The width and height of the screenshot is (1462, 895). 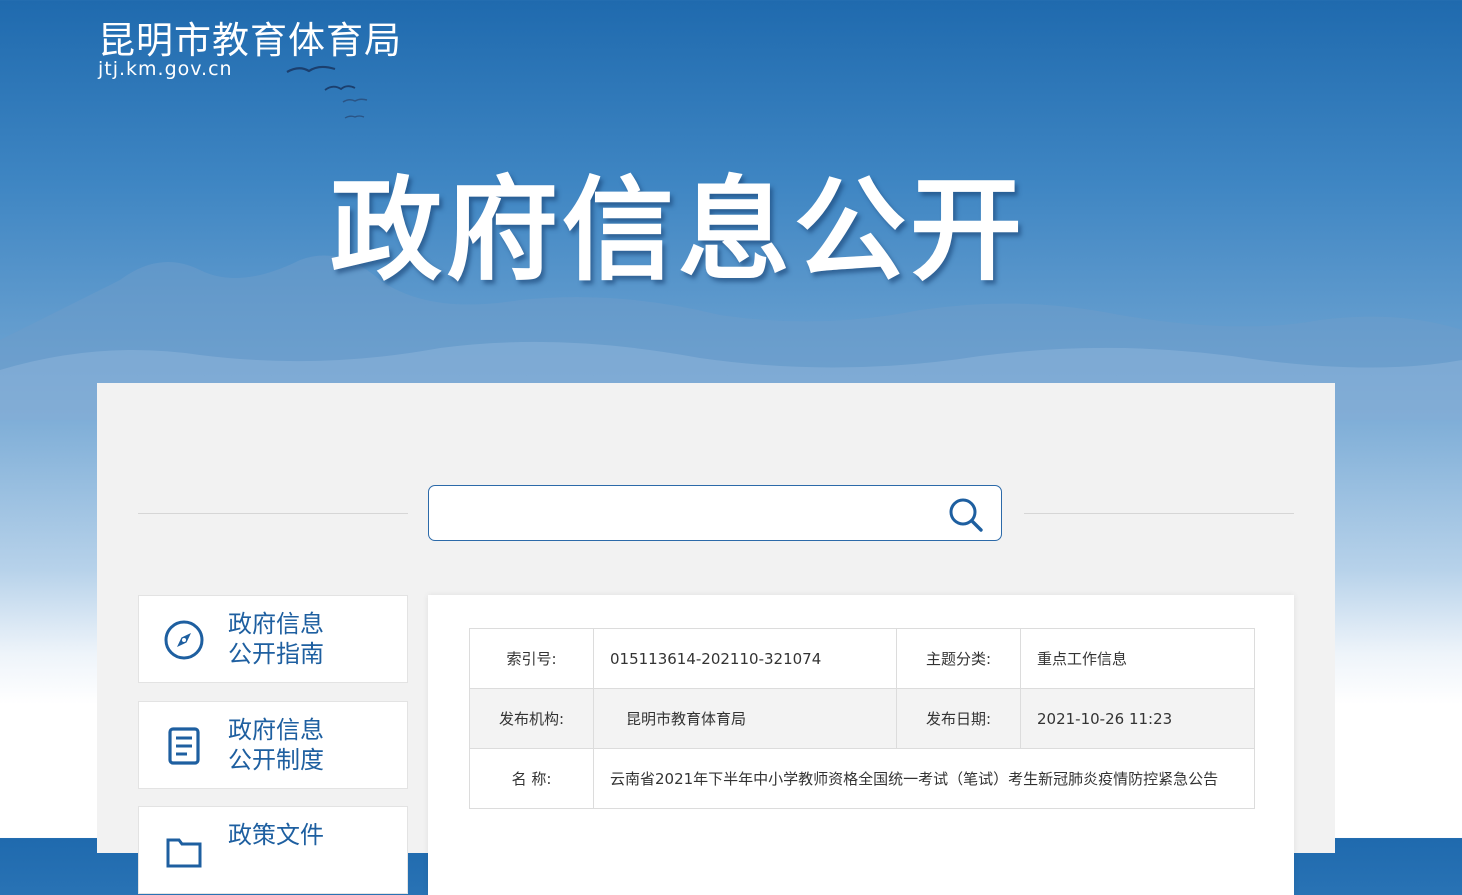 I want to click on index-value: 015113614-202110-321074, so click(x=745, y=658).